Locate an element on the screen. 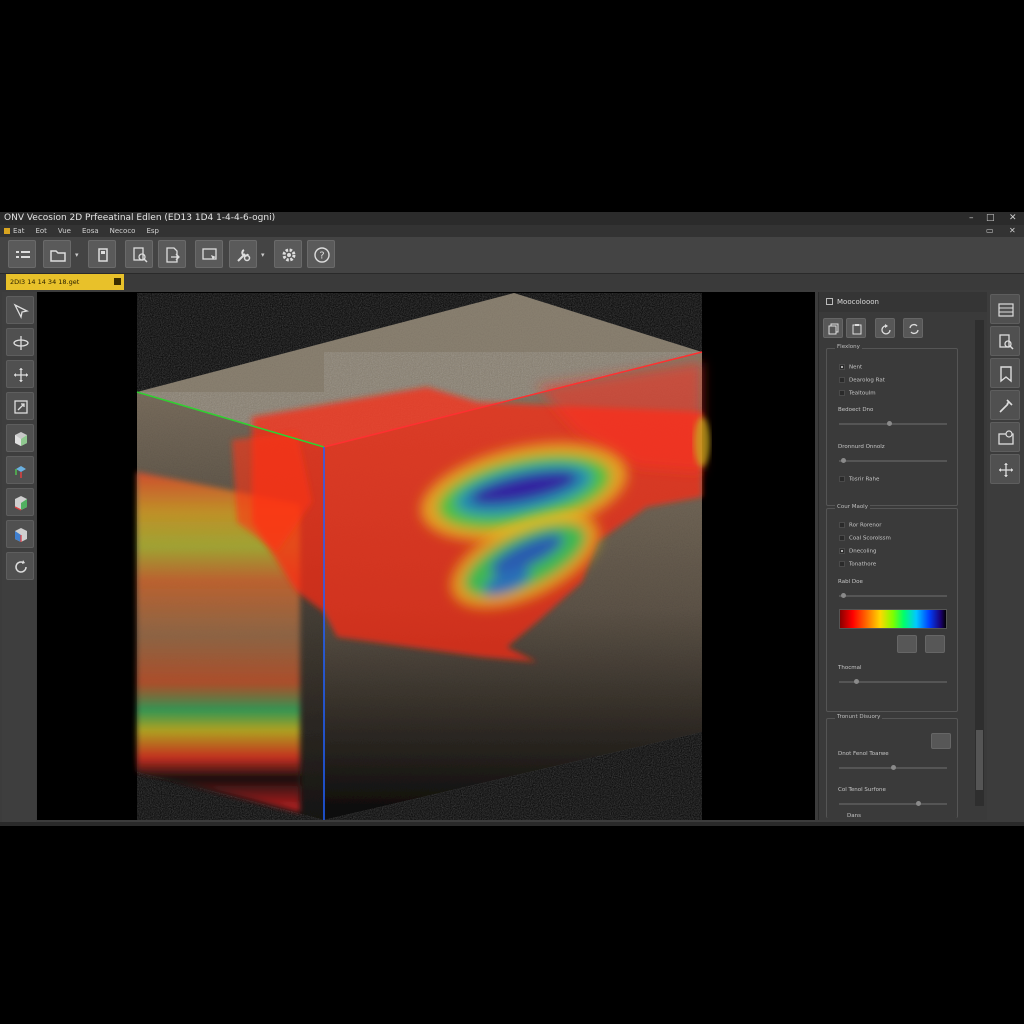  option-dearolog: Dearolog Rat is located at coordinates (862, 380).